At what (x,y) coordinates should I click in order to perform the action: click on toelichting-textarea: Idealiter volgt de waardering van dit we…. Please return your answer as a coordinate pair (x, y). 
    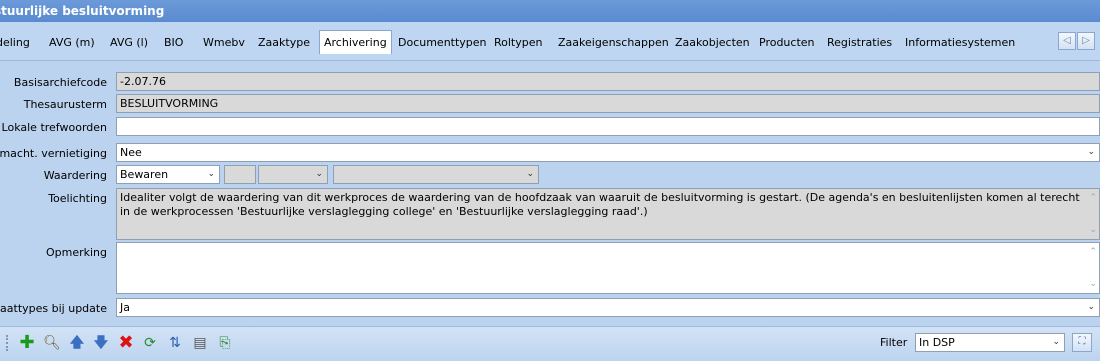
    Looking at the image, I should click on (608, 214).